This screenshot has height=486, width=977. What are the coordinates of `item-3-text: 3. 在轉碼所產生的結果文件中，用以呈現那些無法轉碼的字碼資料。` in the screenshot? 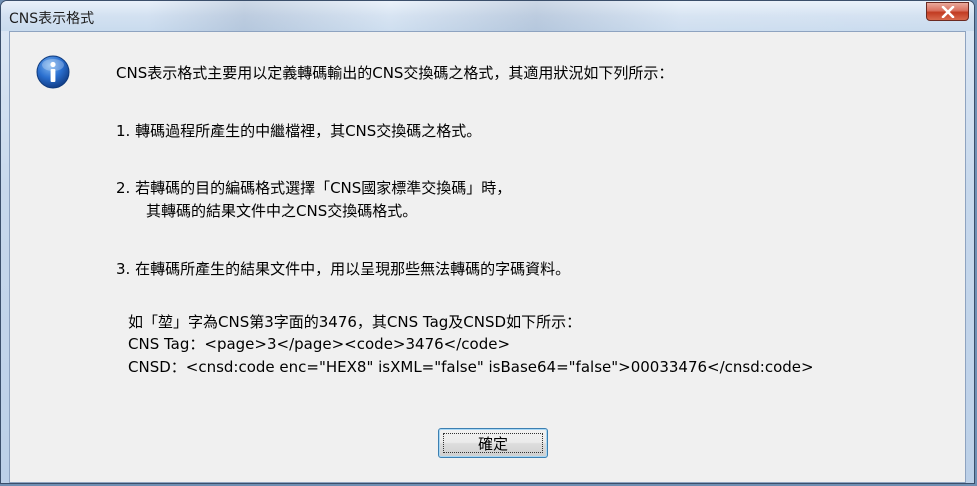 It's located at (343, 269).